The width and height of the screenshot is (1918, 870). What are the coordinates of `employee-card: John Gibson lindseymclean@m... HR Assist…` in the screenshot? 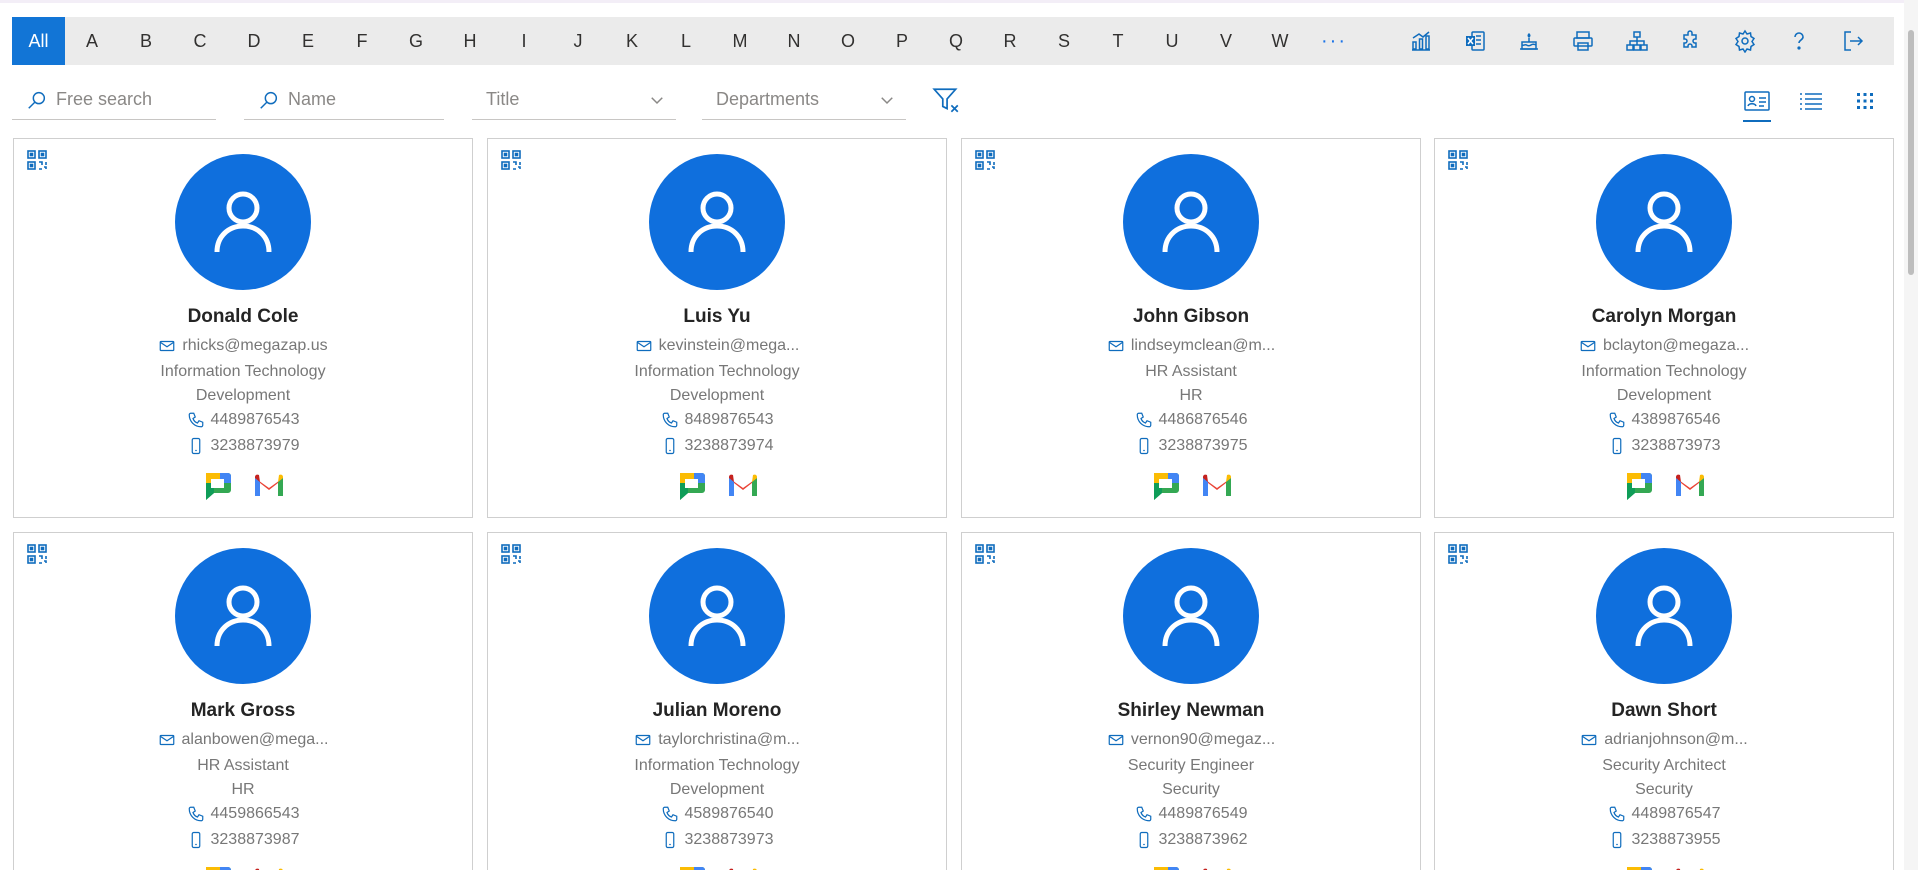 It's located at (1191, 328).